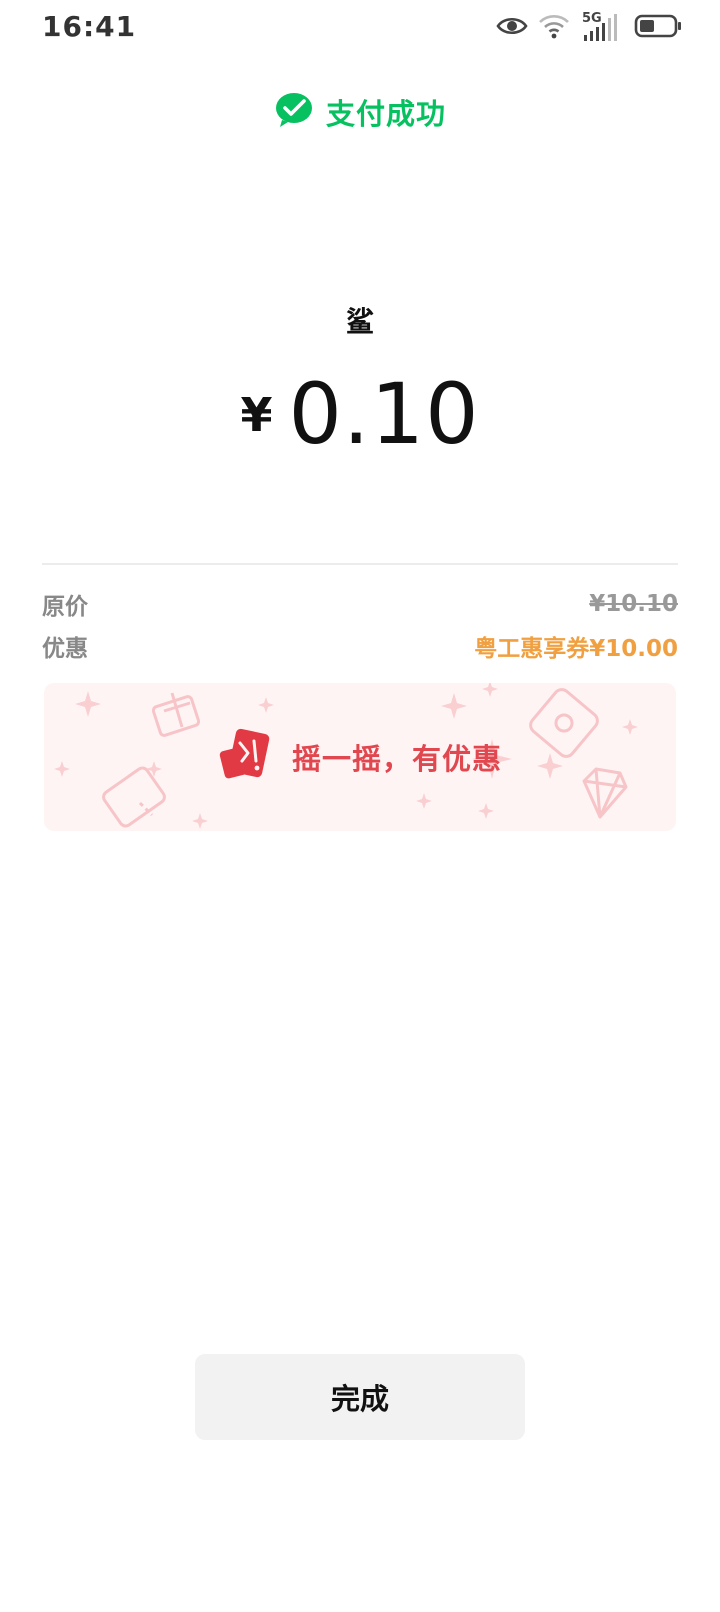 The image size is (720, 1612). Describe the element at coordinates (65, 649) in the screenshot. I see `discount-label: 优惠` at that location.